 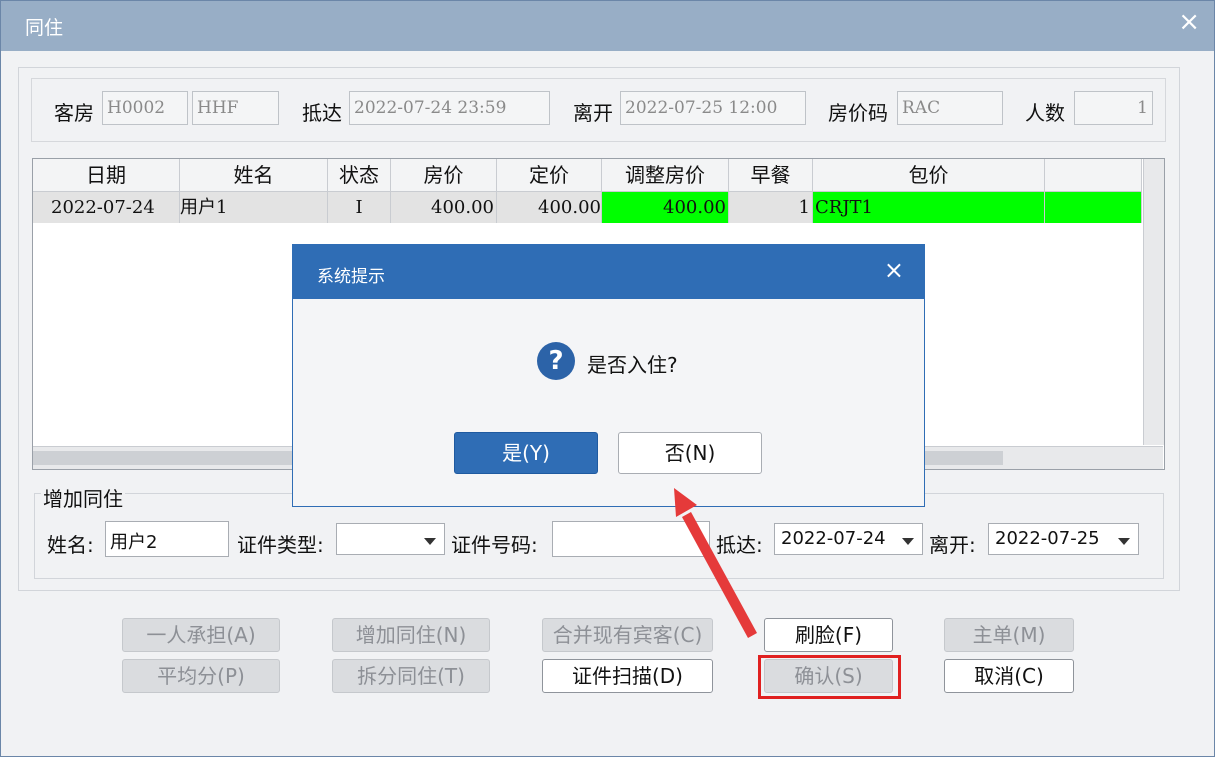 What do you see at coordinates (829, 677) in the screenshot?
I see `confirm-highlight-box` at bounding box center [829, 677].